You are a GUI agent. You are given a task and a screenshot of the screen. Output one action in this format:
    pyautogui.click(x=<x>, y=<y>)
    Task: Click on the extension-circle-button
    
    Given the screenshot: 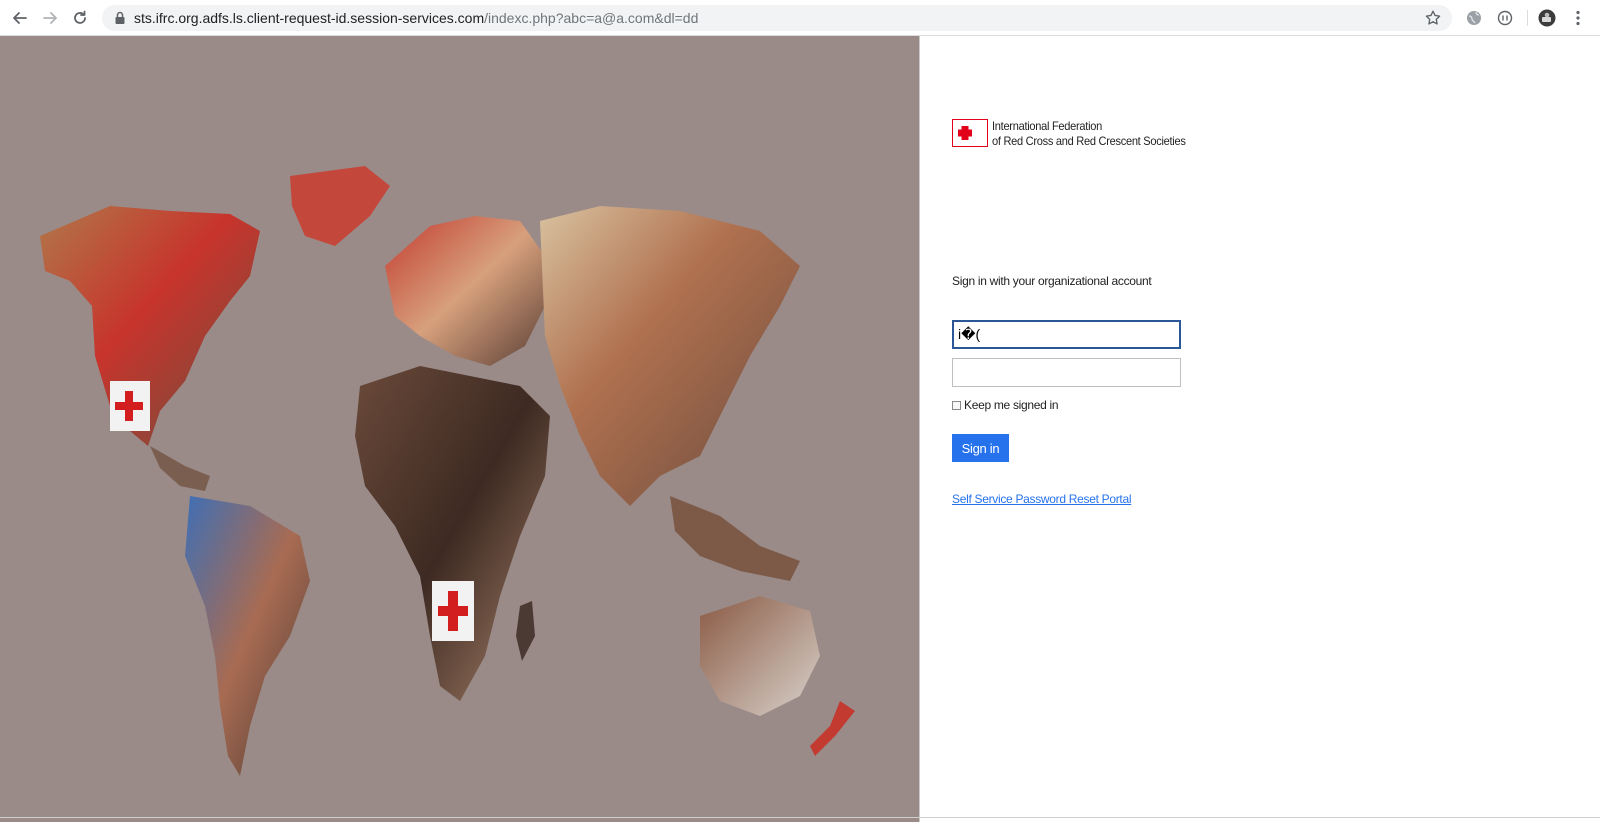 What is the action you would take?
    pyautogui.click(x=1505, y=18)
    